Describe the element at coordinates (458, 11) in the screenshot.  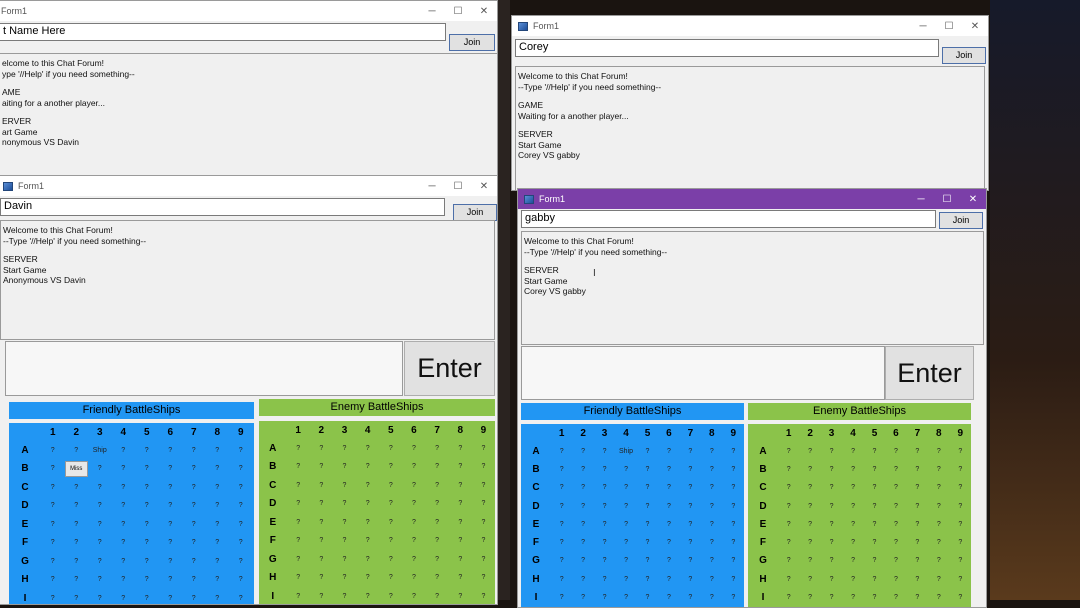
I see `maximize-icon: ☐` at that location.